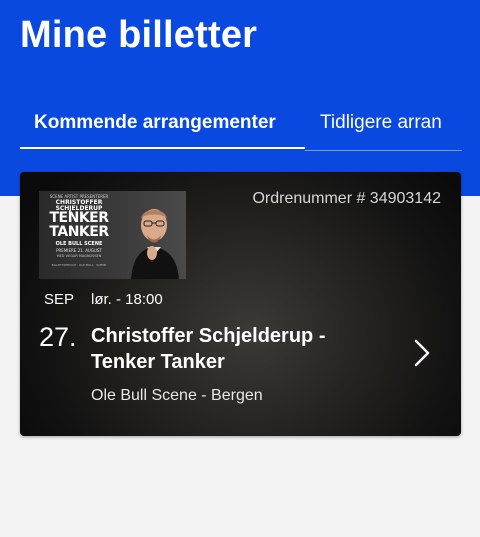 Image resolution: width=480 pixels, height=537 pixels. I want to click on poster-big-title: TENKER TANKER, so click(79, 225).